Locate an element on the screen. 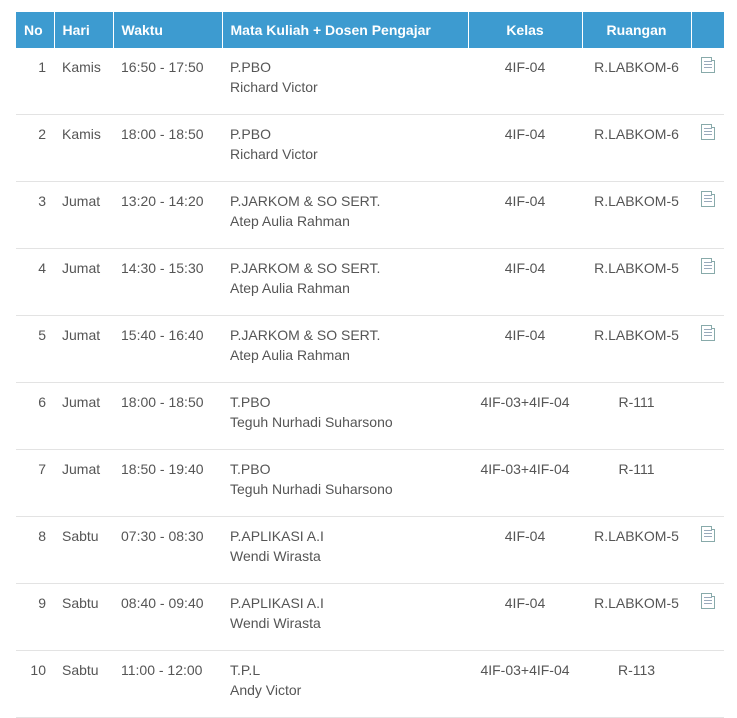  header-kelas: Kelas is located at coordinates (525, 30).